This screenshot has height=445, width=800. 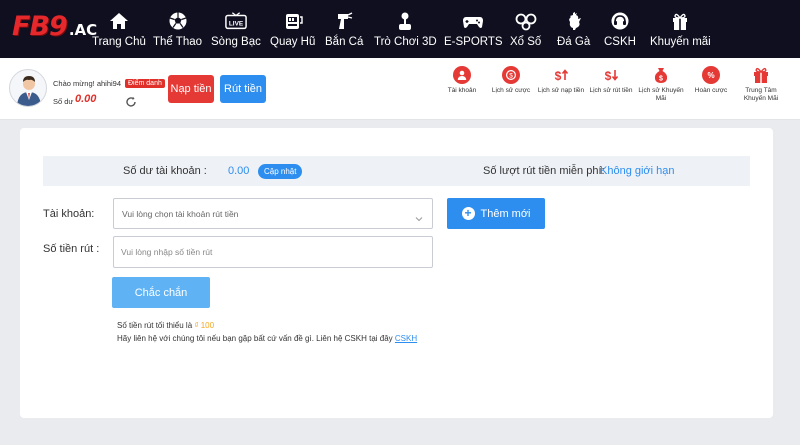 What do you see at coordinates (680, 42) in the screenshot?
I see `nav-label: Khuyến mãi` at bounding box center [680, 42].